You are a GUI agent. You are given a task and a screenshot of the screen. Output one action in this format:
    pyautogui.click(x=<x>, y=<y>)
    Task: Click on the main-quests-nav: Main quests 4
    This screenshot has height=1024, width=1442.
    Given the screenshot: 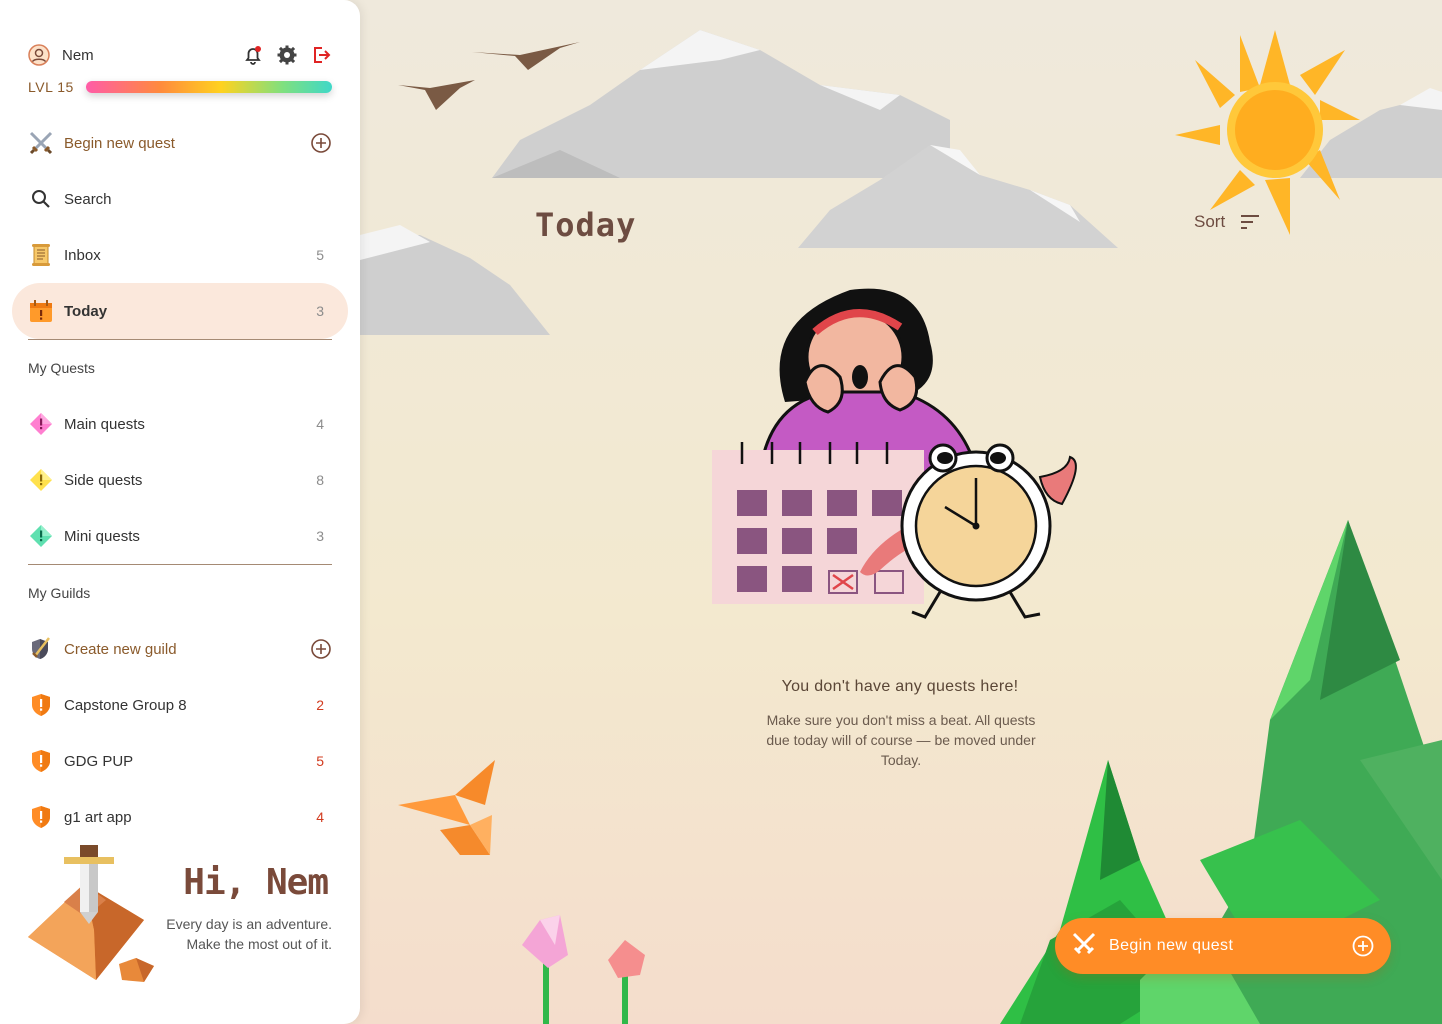 What is the action you would take?
    pyautogui.click(x=180, y=424)
    